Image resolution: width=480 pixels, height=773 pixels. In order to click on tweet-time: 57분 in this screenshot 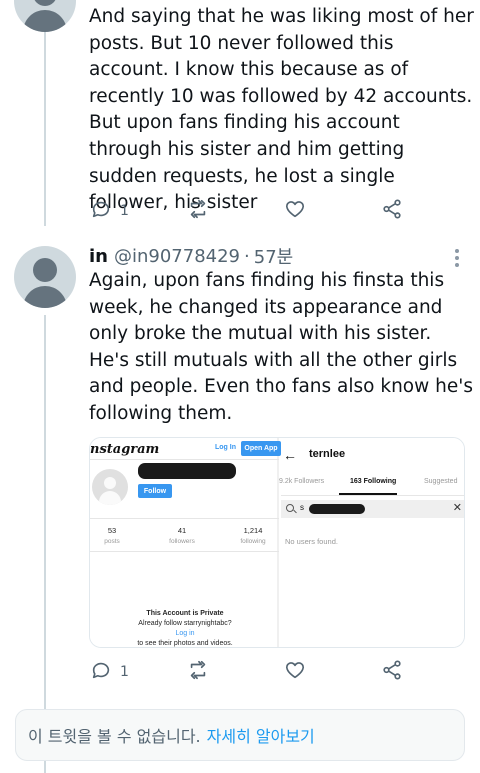, I will do `click(273, 256)`.